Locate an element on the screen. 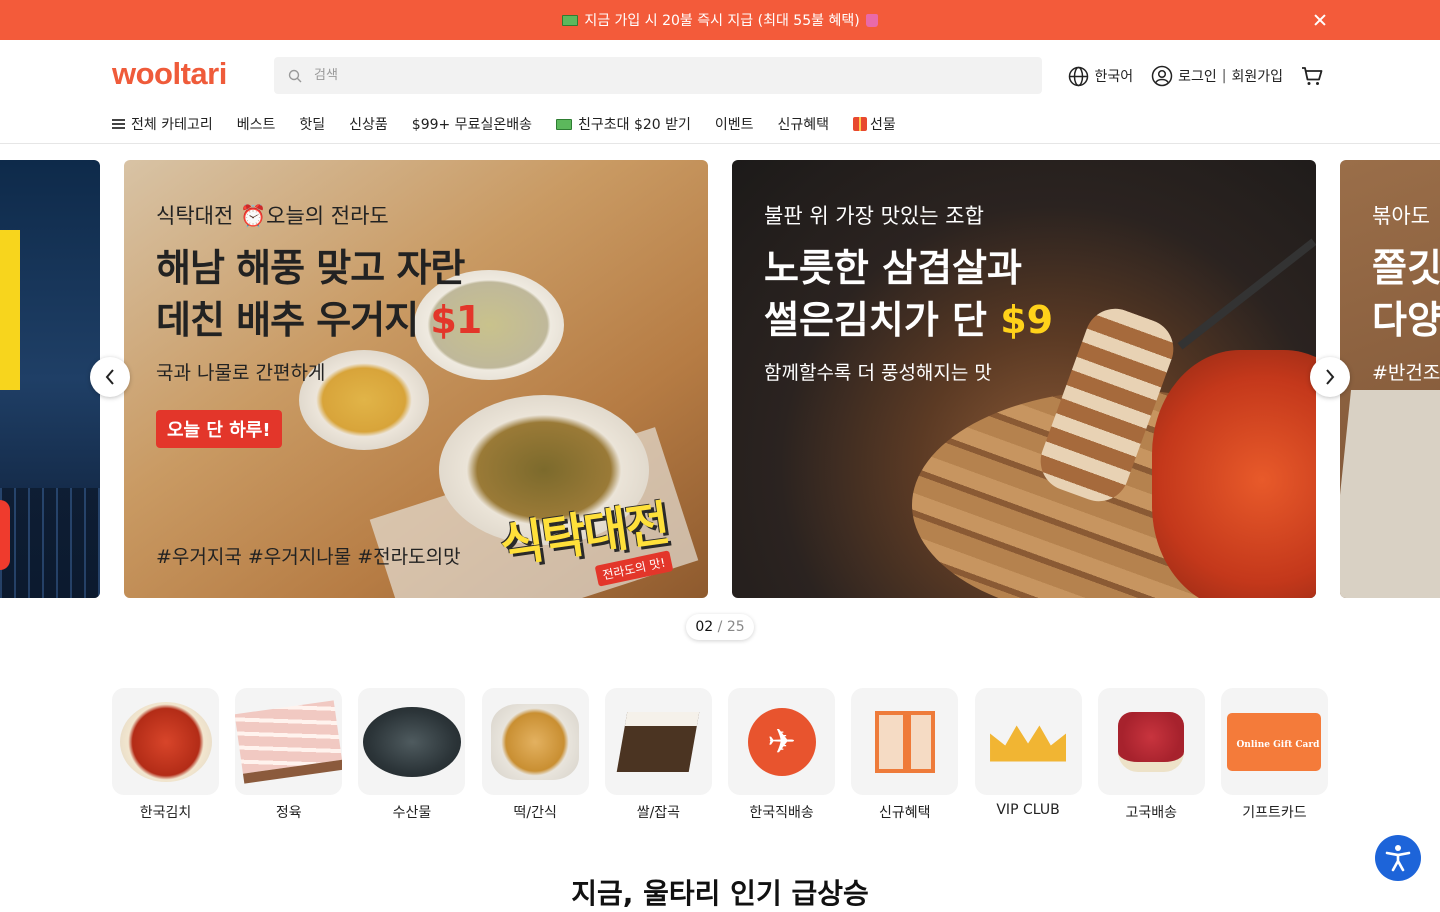 This screenshot has height=912, width=1440. slide-subtitle: 불판 위 가장 맛있는 조합 is located at coordinates (874, 216).